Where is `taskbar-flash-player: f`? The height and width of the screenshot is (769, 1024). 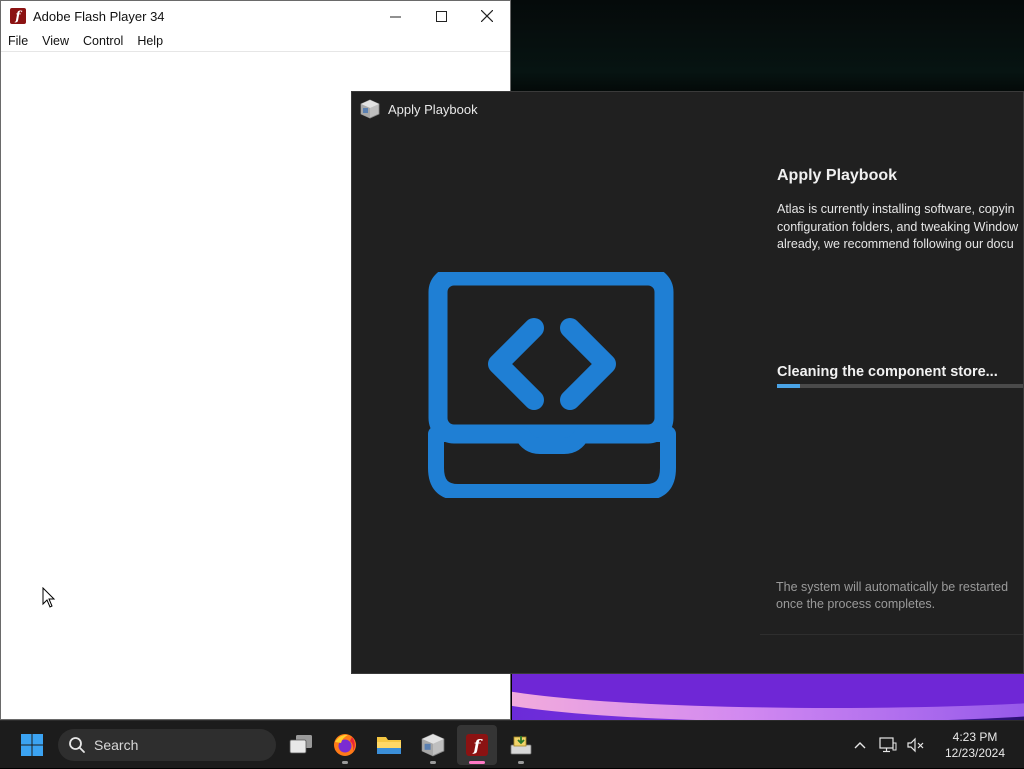
taskbar-flash-player: f is located at coordinates (477, 745).